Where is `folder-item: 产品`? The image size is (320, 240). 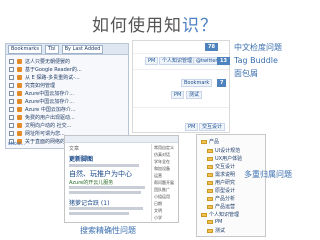 folder-item: 产品 is located at coordinates (210, 141).